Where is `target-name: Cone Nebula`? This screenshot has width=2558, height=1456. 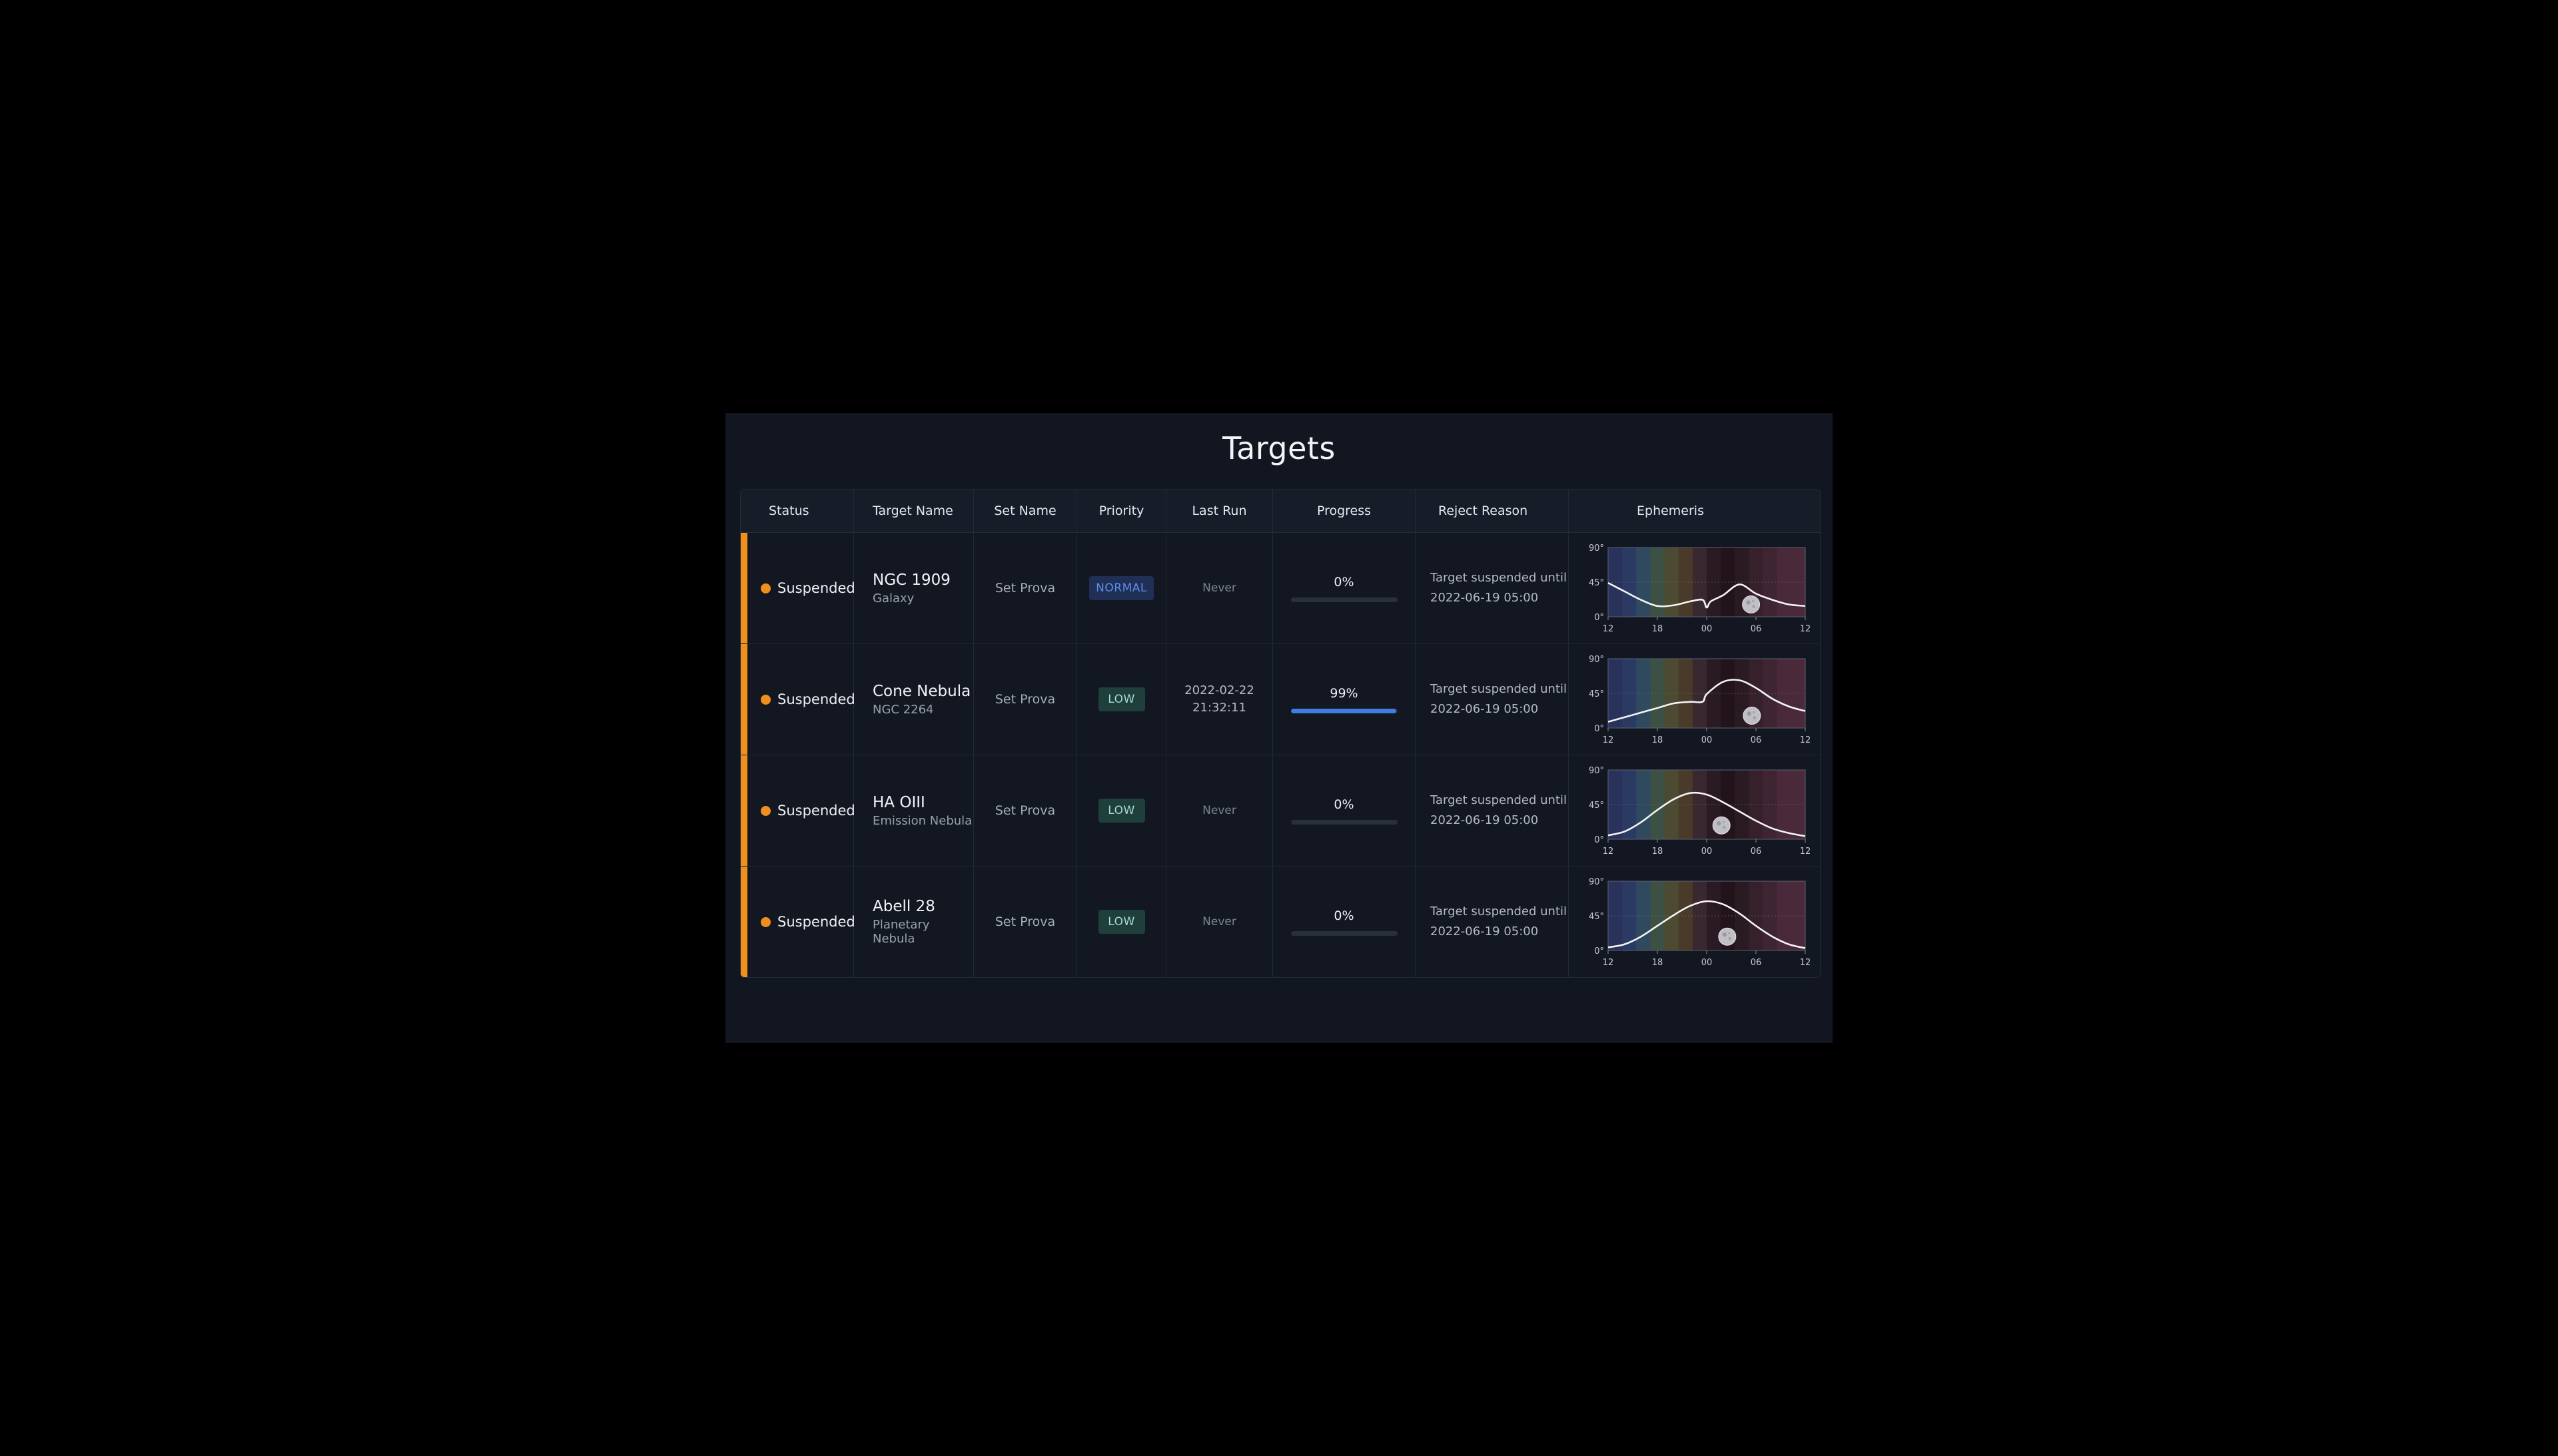 target-name: Cone Nebula is located at coordinates (922, 691).